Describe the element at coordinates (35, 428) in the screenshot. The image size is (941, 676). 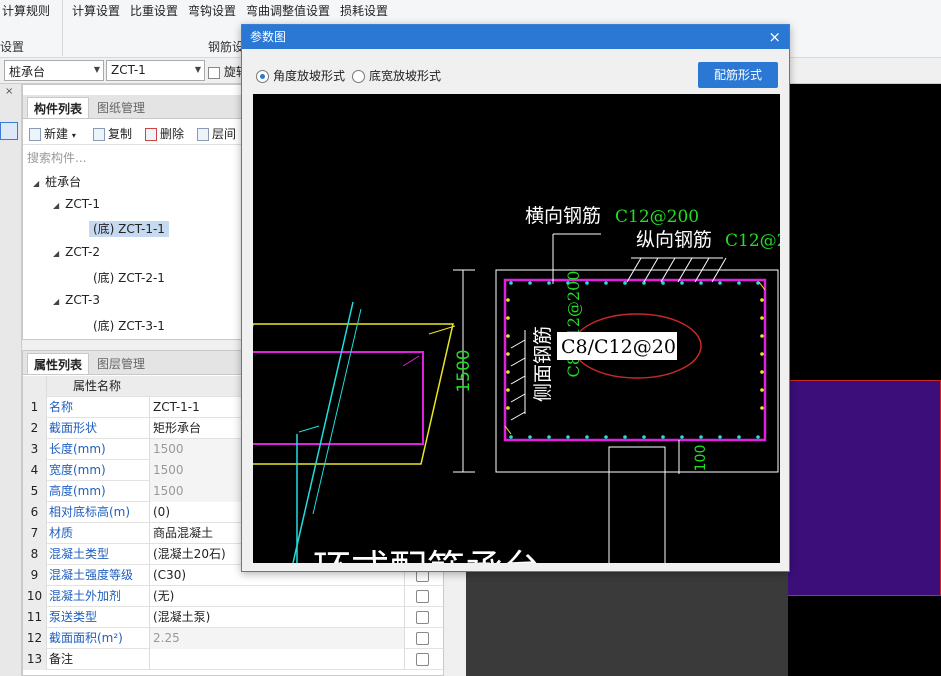
I see `row-number: 2` at that location.